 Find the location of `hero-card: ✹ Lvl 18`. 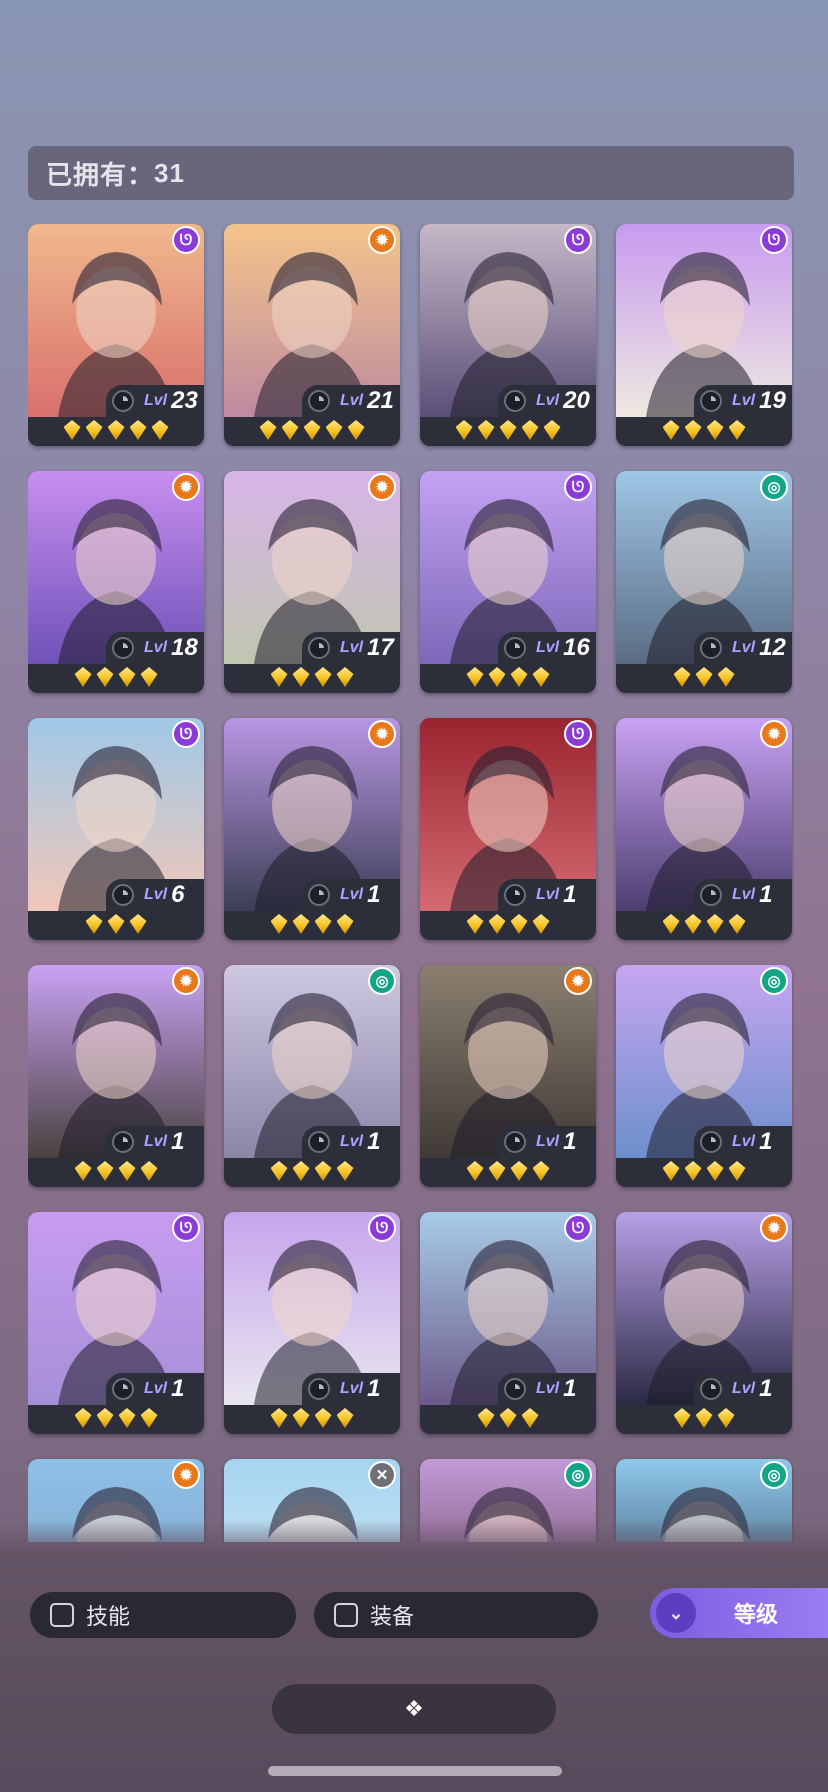

hero-card: ✹ Lvl 18 is located at coordinates (116, 582).